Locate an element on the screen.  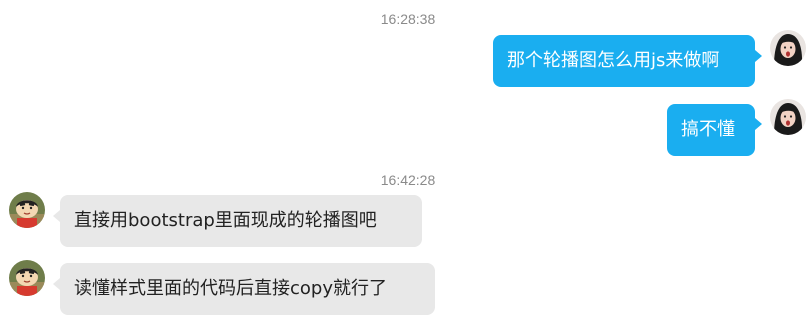
message-timestamp: 16:28:38 is located at coordinates (408, 19).